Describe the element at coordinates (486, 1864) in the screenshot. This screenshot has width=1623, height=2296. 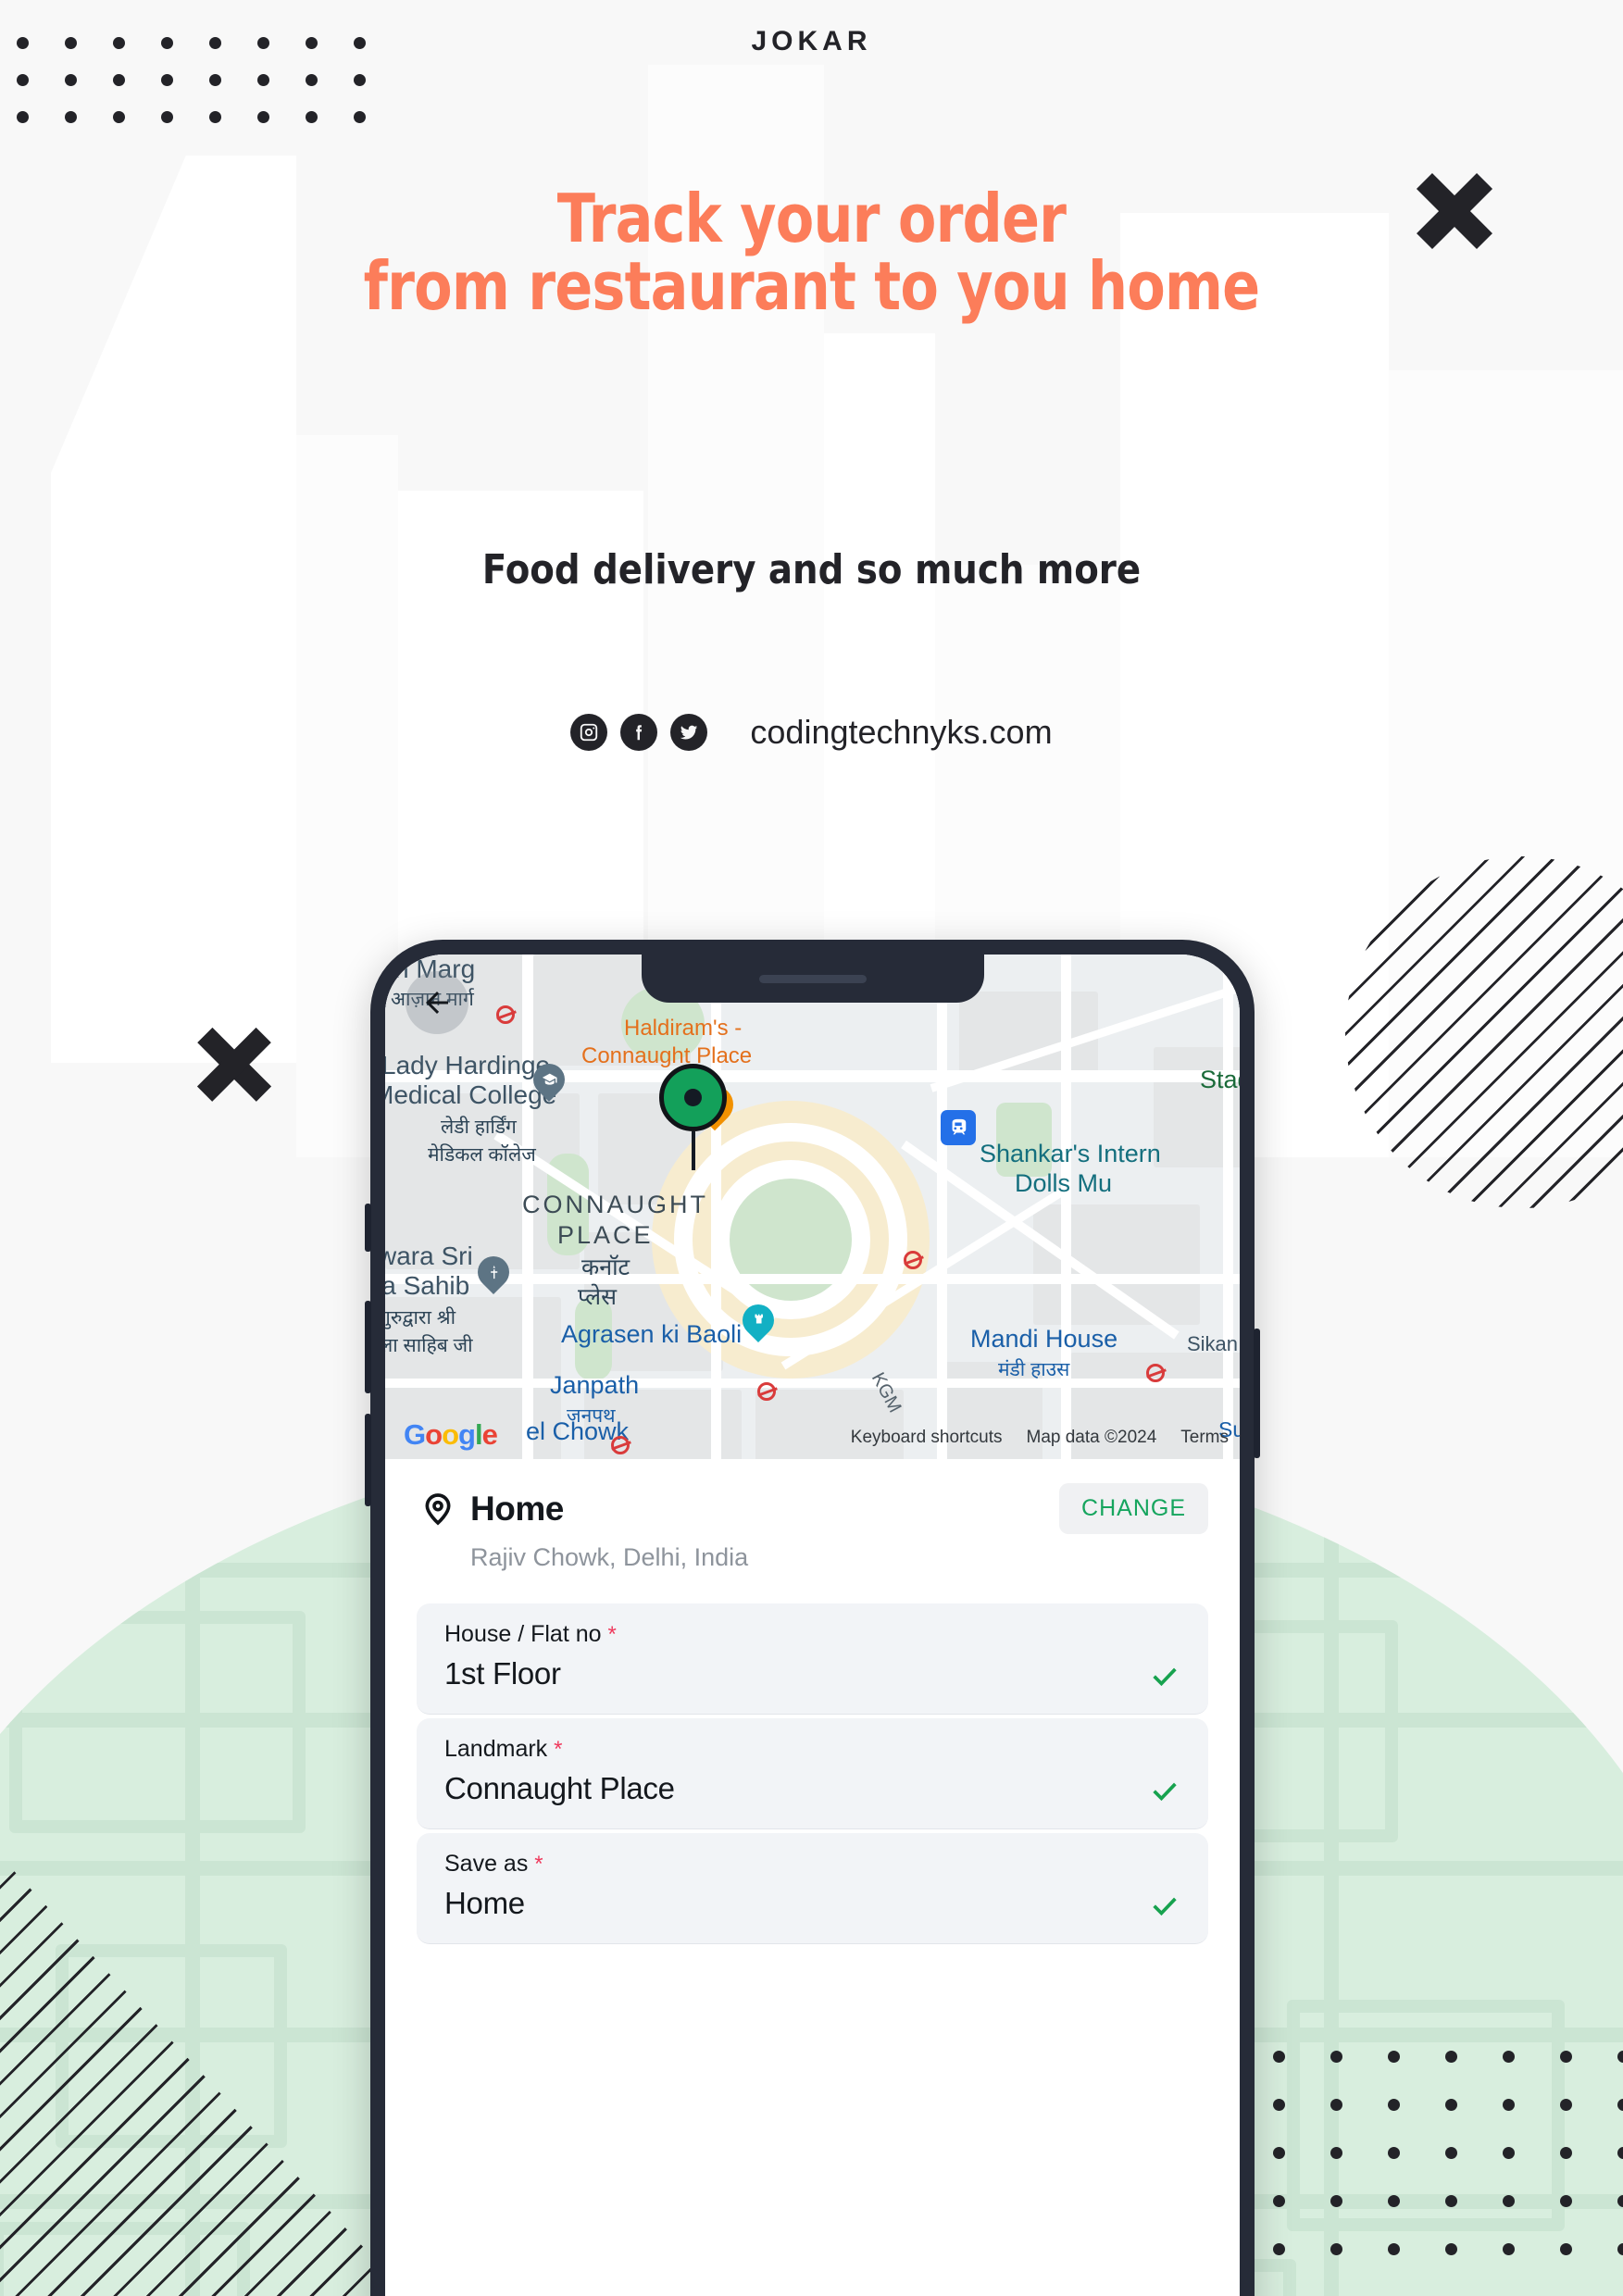
I see `field-label-text: Save as` at that location.